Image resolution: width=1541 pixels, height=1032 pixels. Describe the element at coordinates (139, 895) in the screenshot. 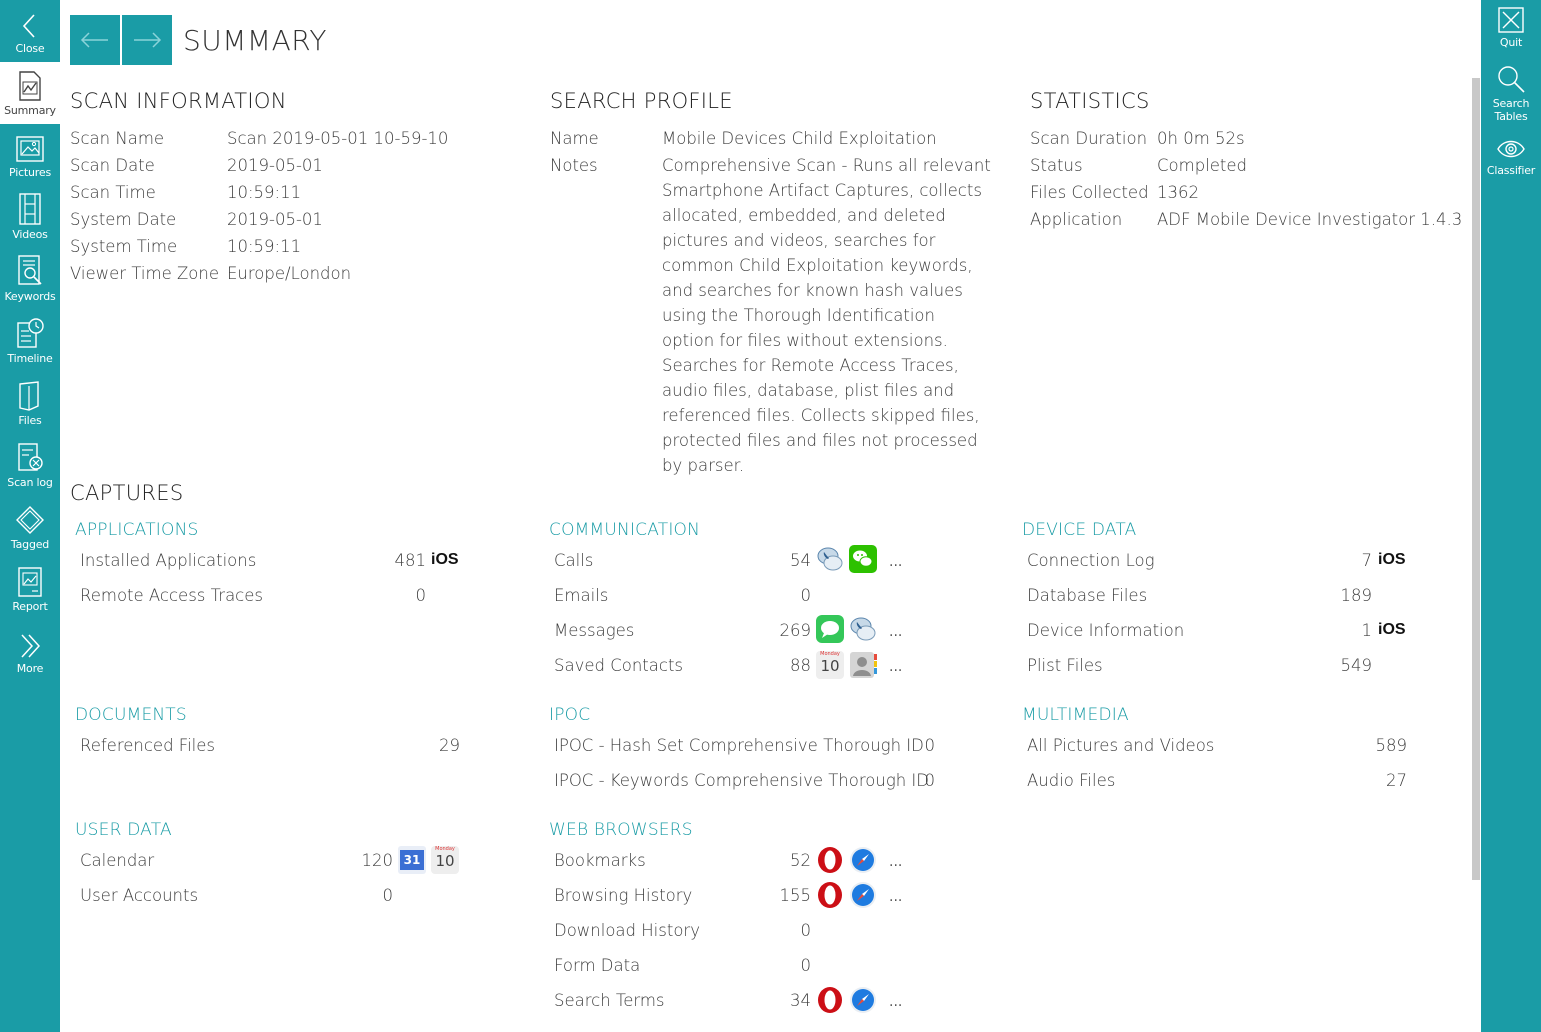

I see `capture-row-label: User Accounts` at that location.